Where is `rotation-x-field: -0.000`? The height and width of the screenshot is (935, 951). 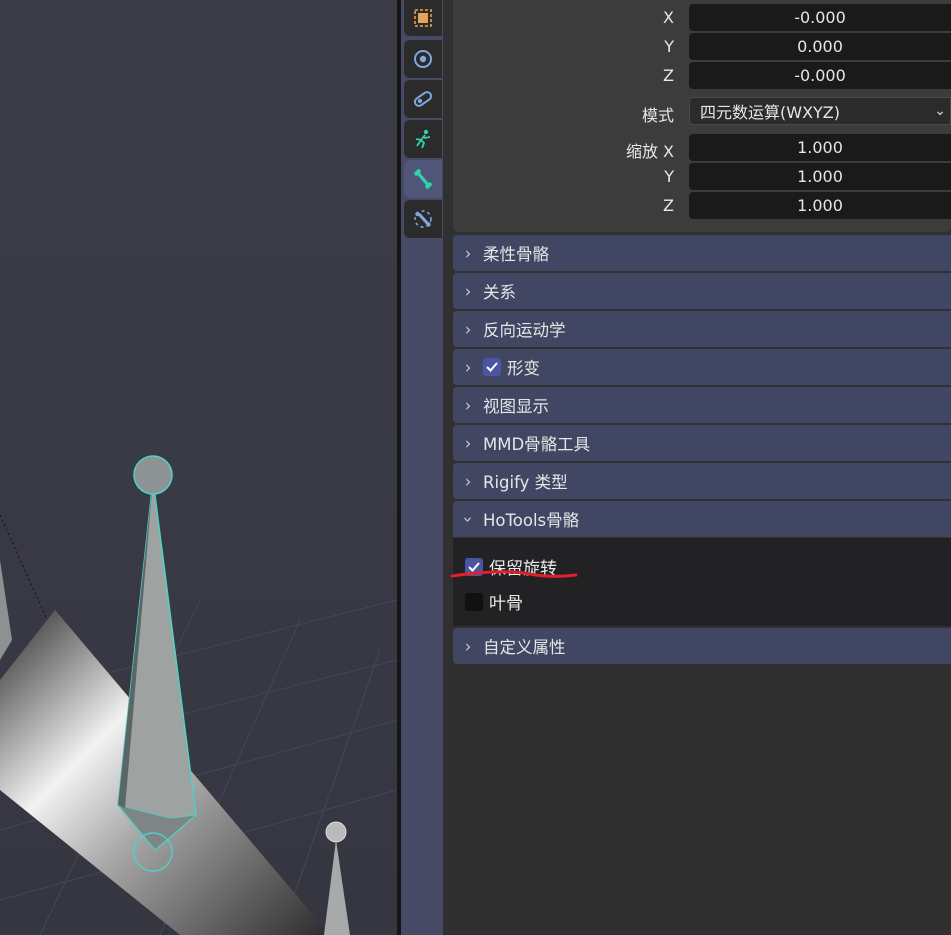 rotation-x-field: -0.000 is located at coordinates (820, 17).